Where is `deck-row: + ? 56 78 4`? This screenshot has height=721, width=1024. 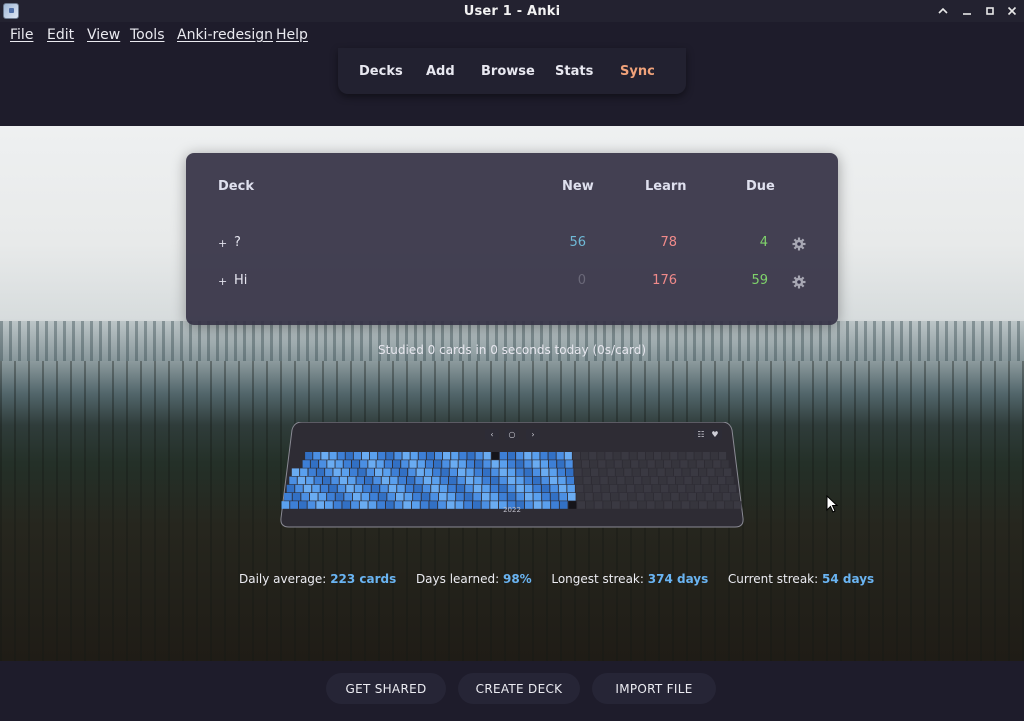 deck-row: + ? 56 78 4 is located at coordinates (512, 245).